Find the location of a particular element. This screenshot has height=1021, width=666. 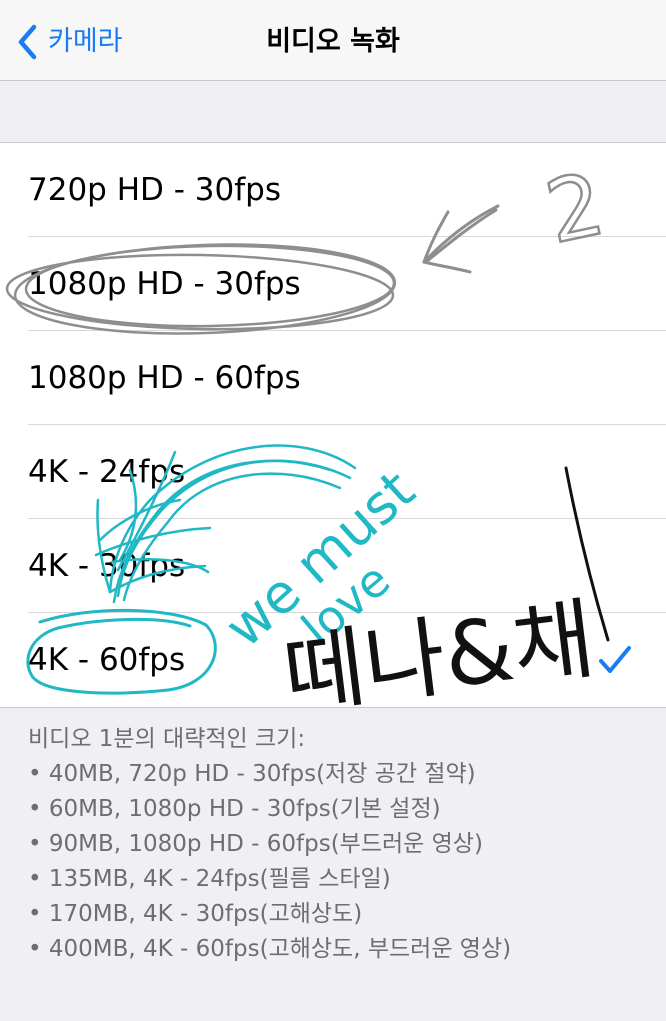

page-title: 비디오 녹화 is located at coordinates (333, 41).